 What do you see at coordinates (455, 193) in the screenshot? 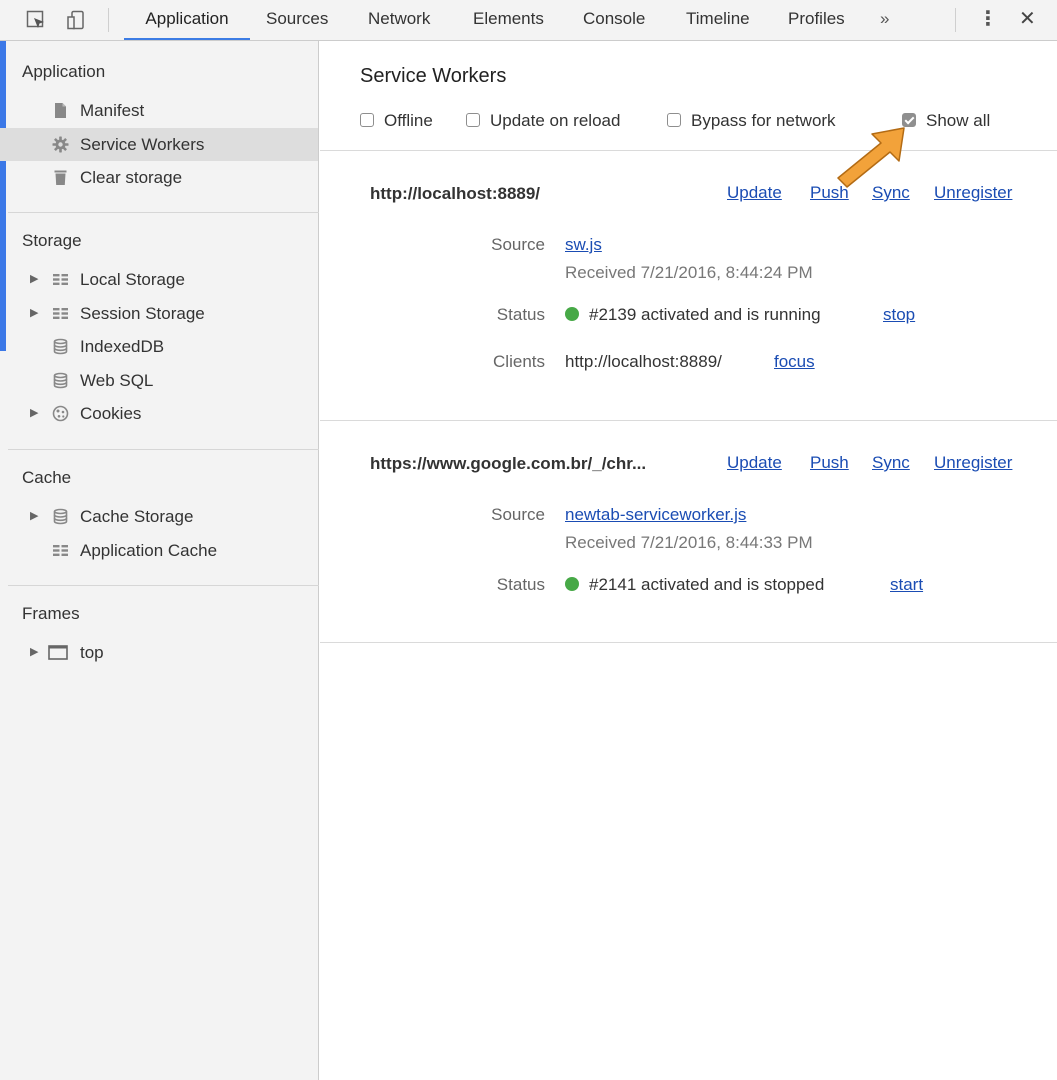
I see `worker-origin: http://localhost:8889/` at bounding box center [455, 193].